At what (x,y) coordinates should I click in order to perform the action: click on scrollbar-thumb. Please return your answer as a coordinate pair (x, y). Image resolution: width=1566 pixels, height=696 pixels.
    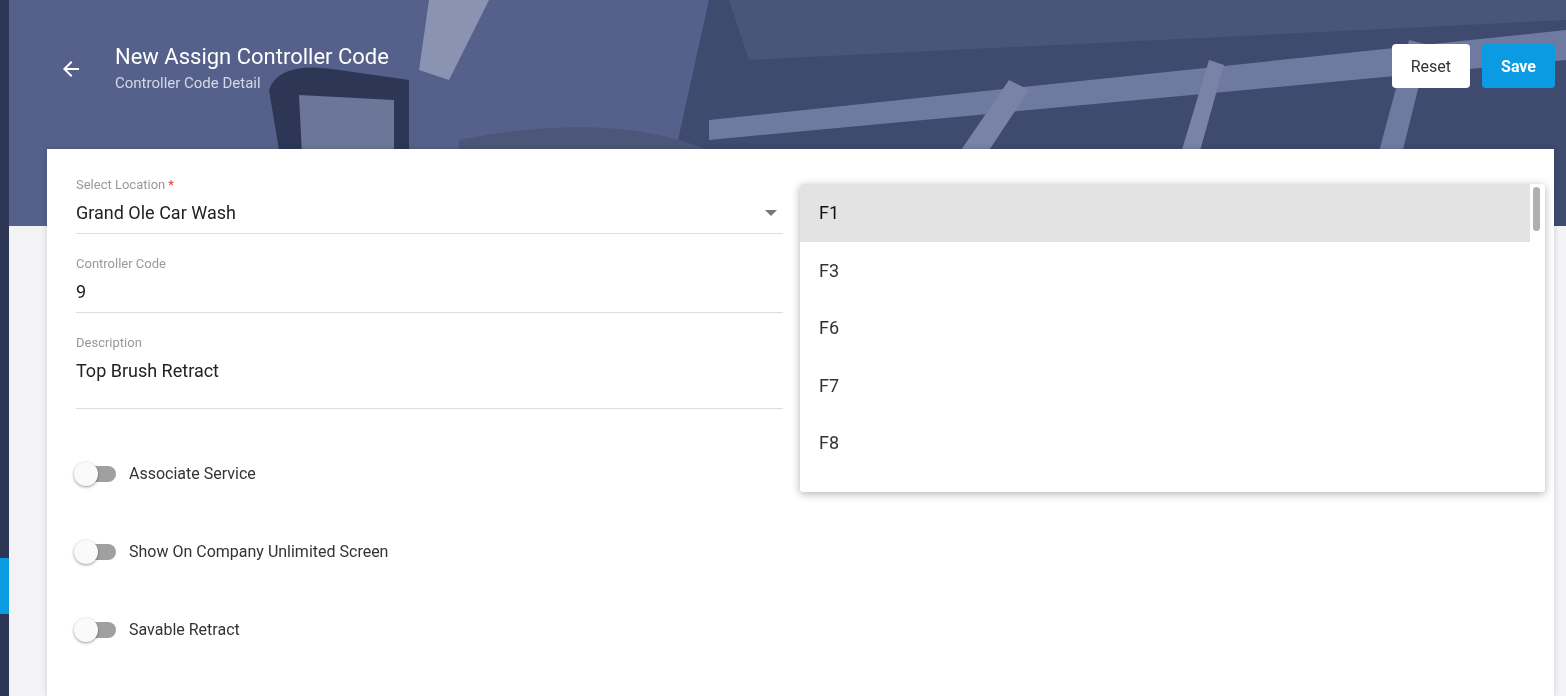
    Looking at the image, I should click on (1536, 209).